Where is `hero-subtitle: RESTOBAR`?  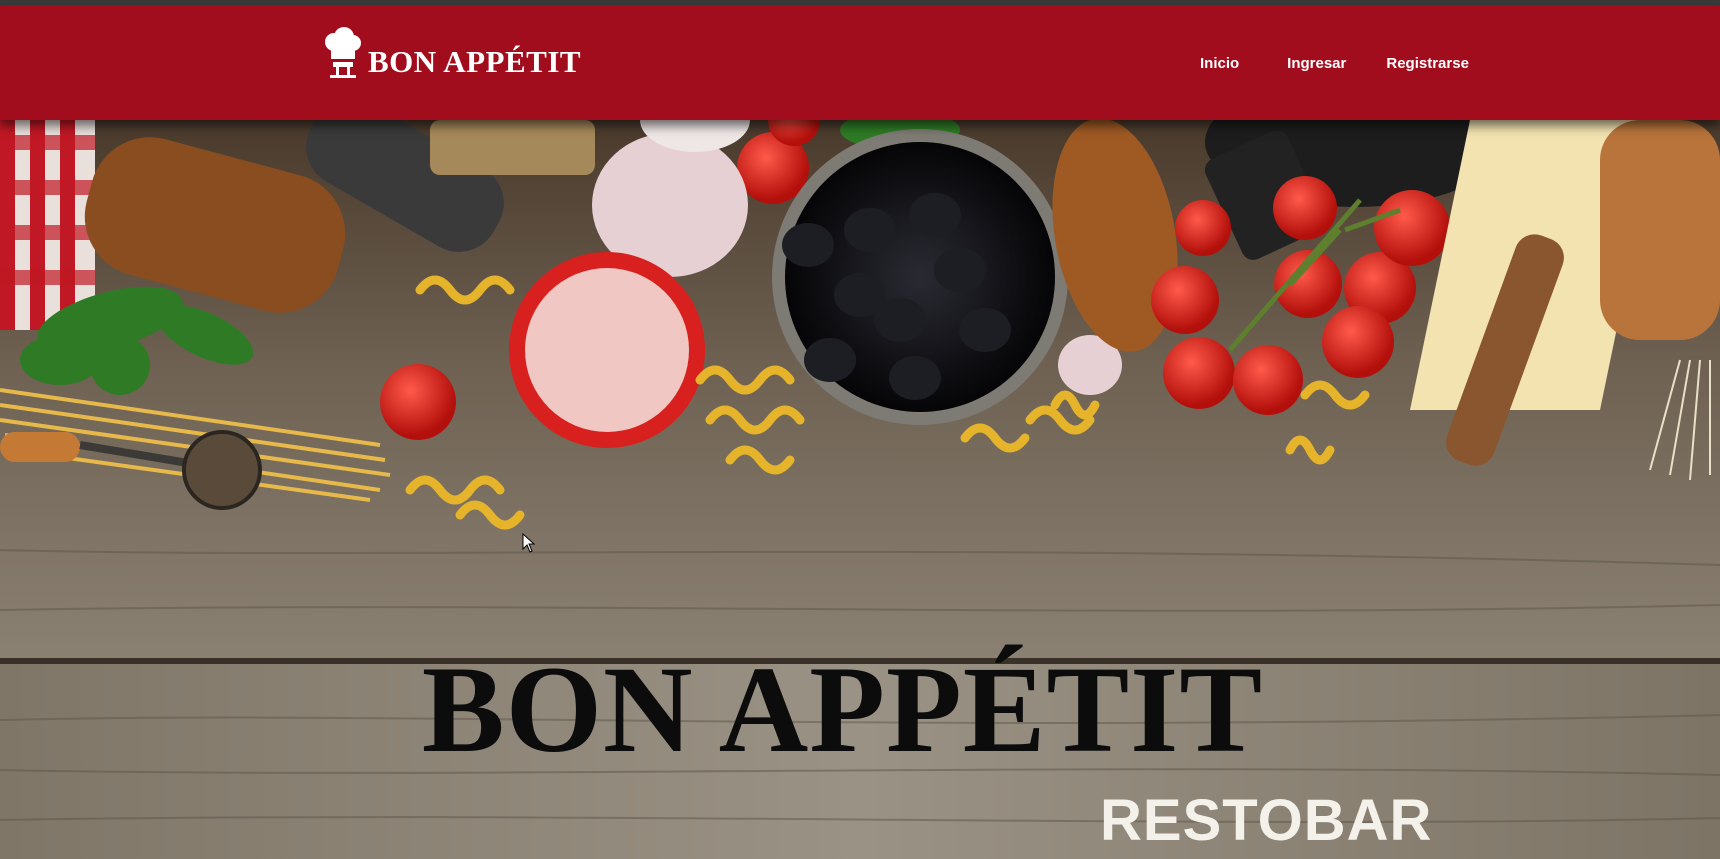
hero-subtitle: RESTOBAR is located at coordinates (1266, 820).